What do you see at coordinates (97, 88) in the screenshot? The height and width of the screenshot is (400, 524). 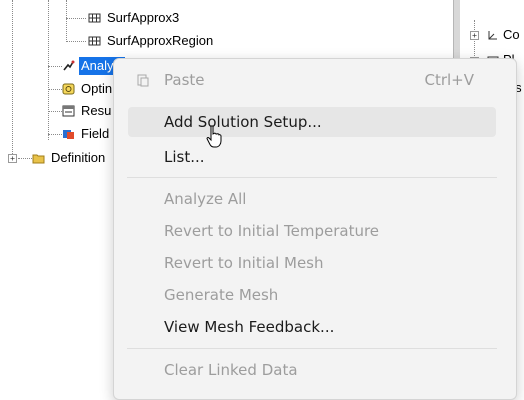 I see `tree-item-label: Optin` at bounding box center [97, 88].